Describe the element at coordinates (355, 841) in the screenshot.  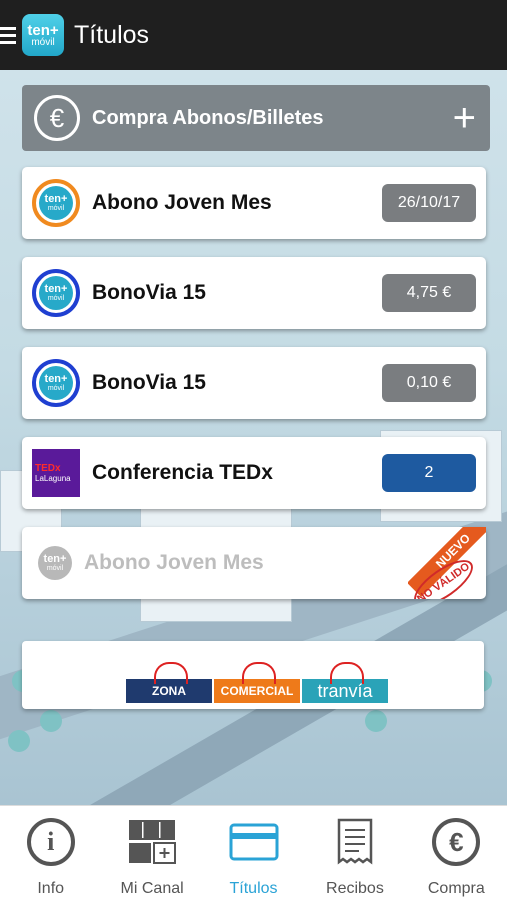
I see `receipt-icon` at that location.